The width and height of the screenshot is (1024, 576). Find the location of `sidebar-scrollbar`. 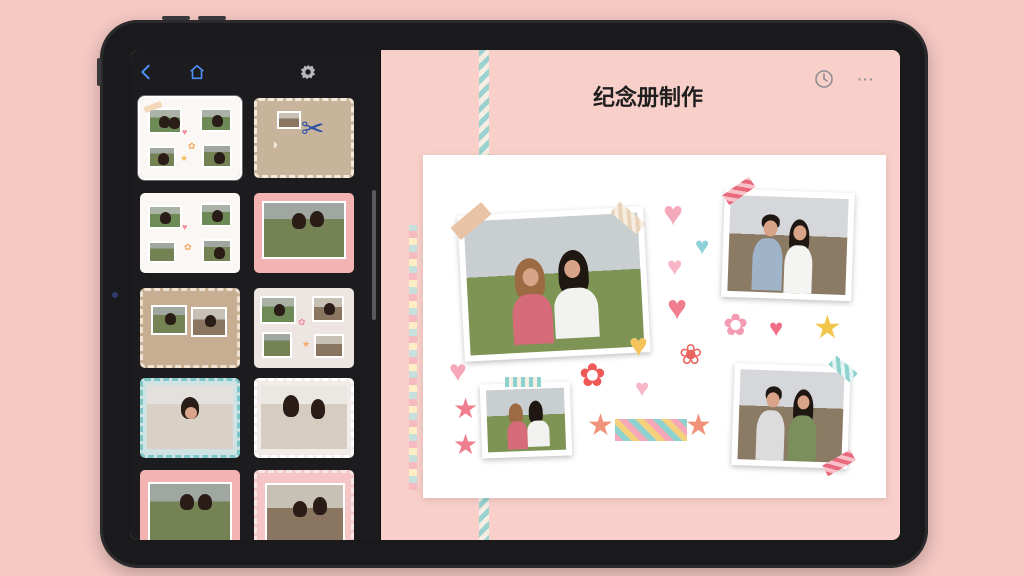

sidebar-scrollbar is located at coordinates (374, 255).